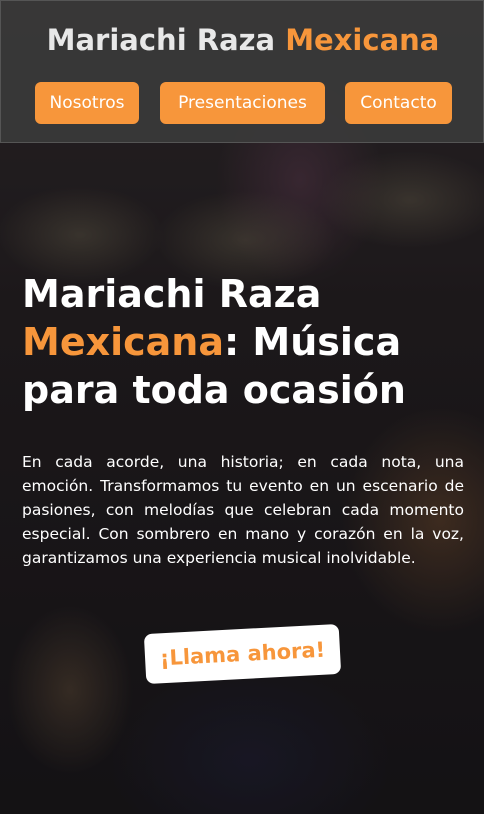  I want to click on nav-presentaciones-button: Presentaciones, so click(242, 103).